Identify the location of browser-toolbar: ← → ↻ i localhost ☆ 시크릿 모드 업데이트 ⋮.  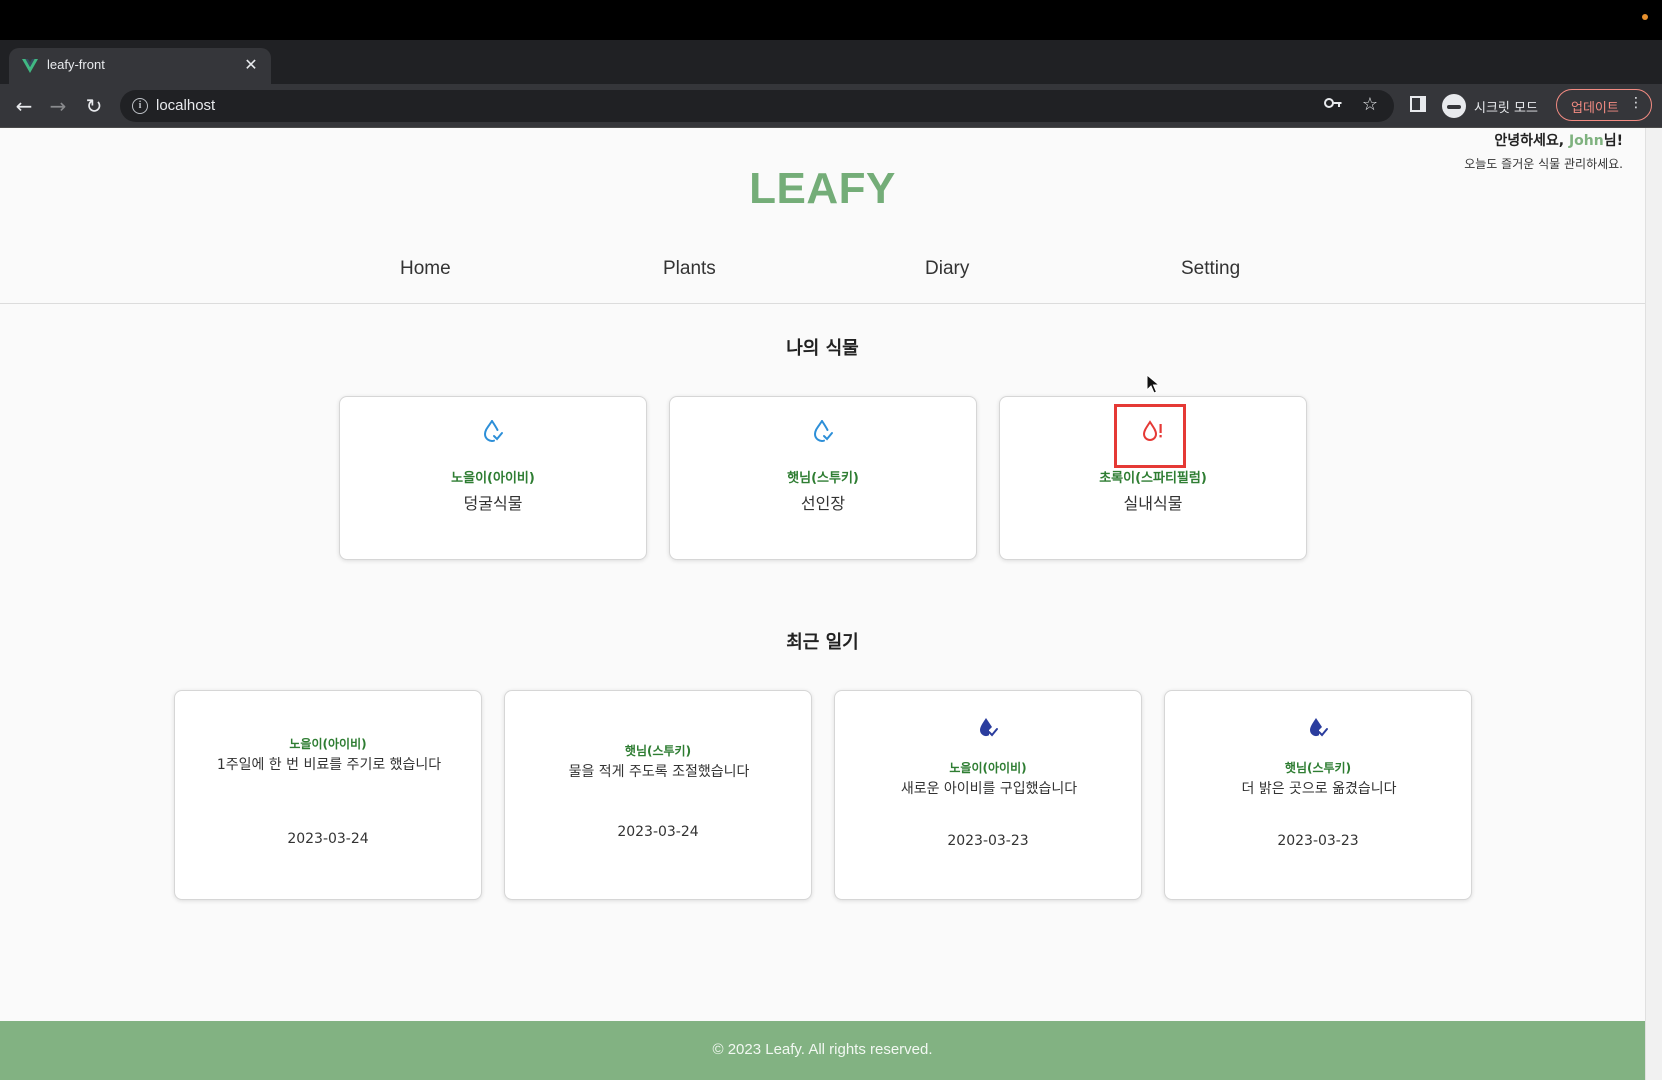
(831, 106).